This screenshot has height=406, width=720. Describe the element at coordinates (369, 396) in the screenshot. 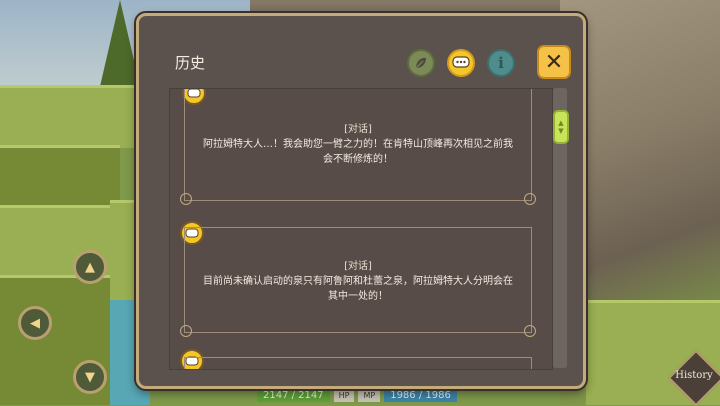

I see `mp-label: MP` at that location.